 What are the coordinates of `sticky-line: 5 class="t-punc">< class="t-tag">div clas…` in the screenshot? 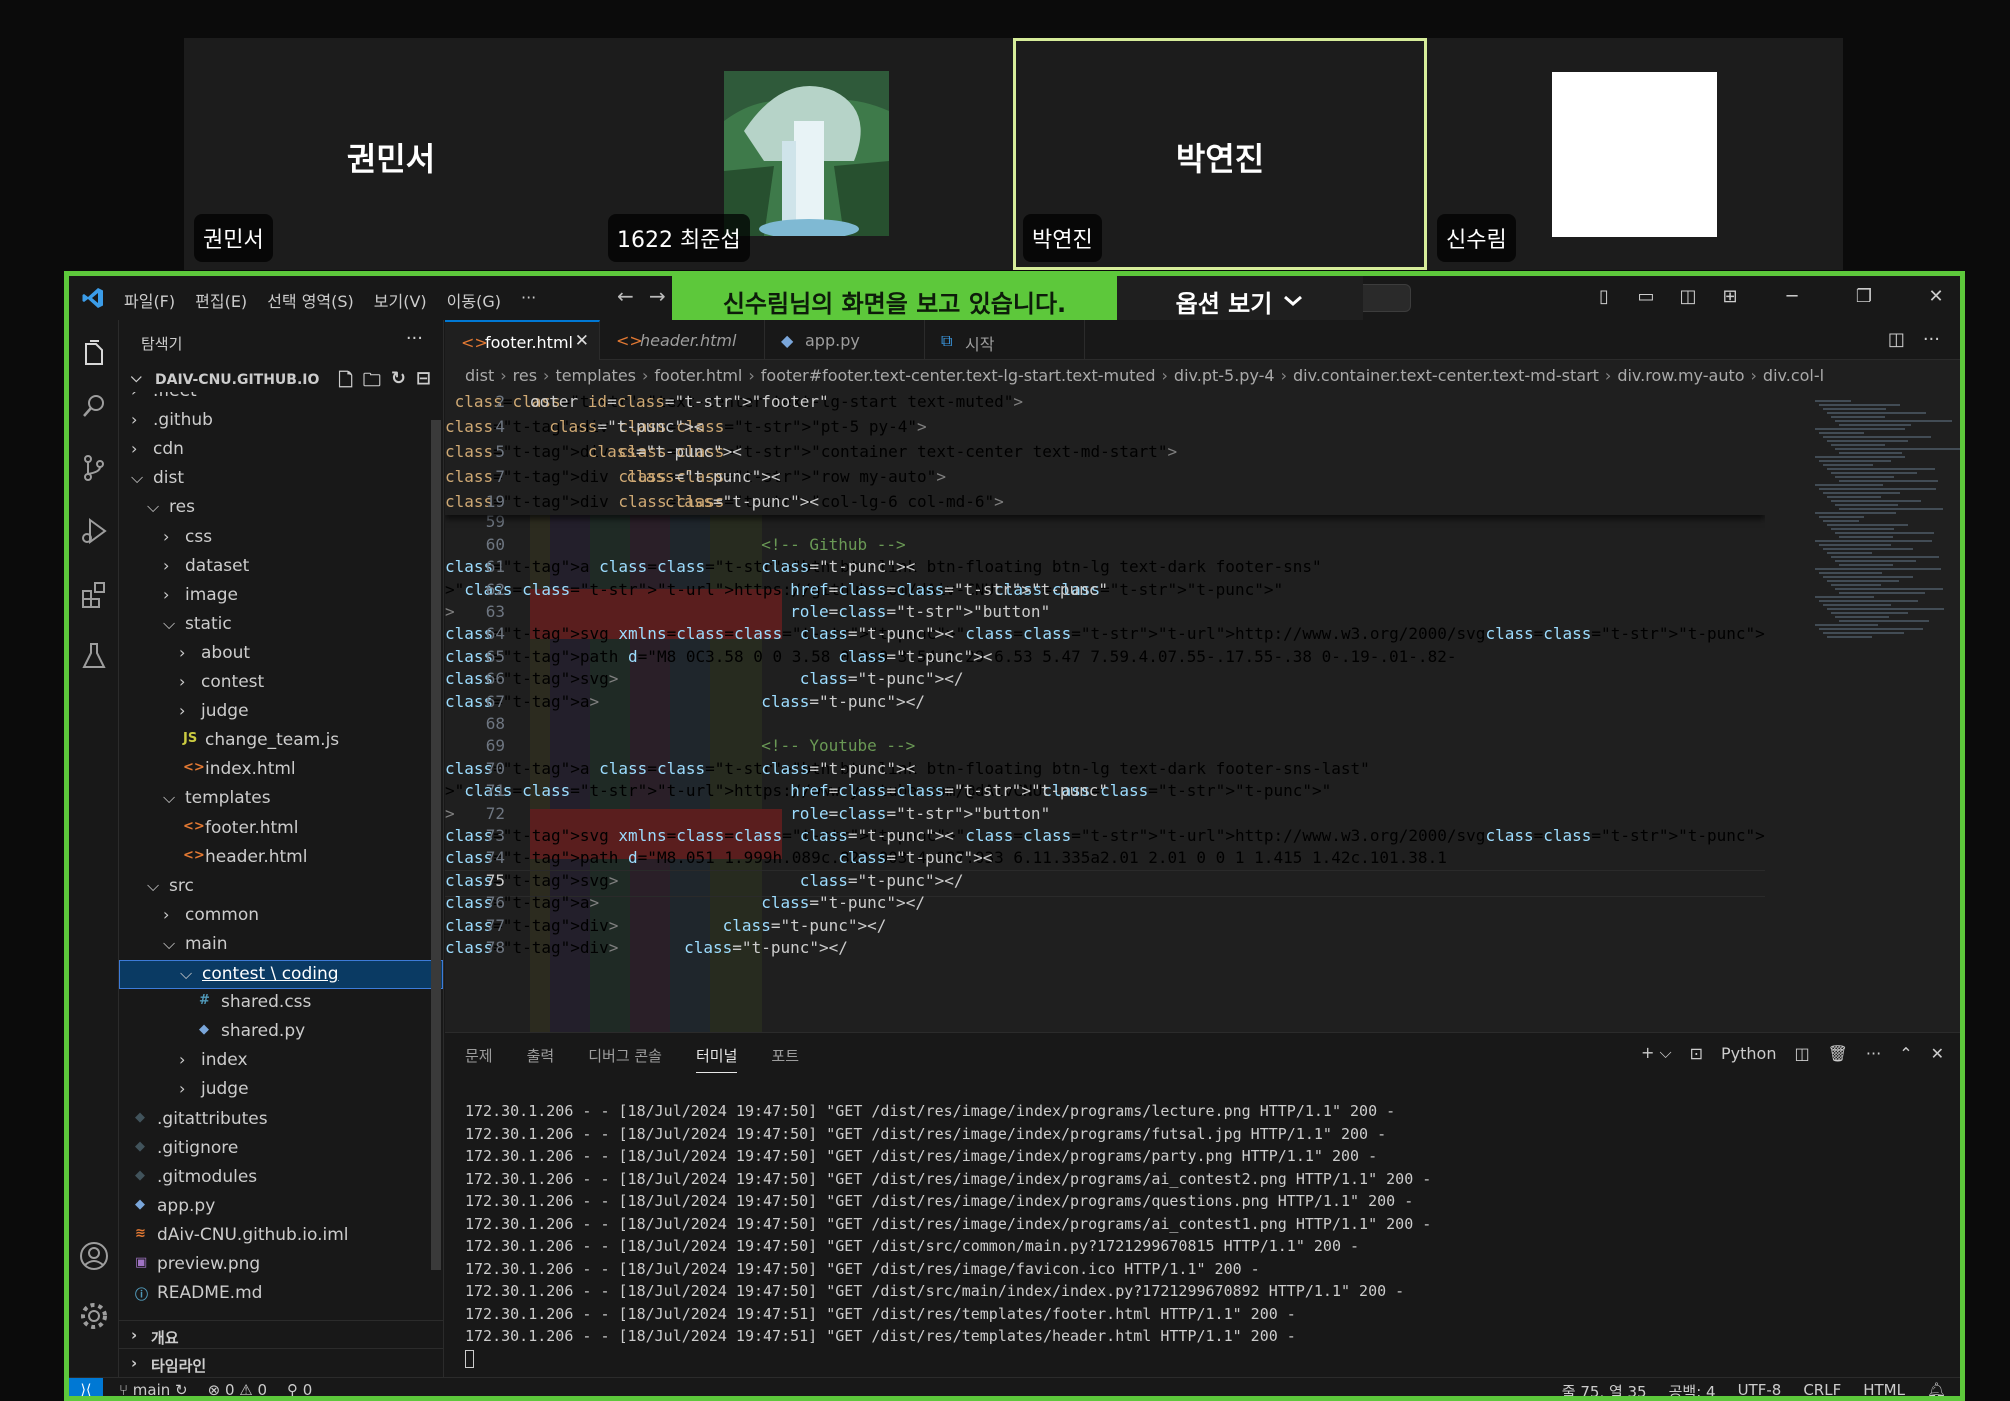 It's located at (1105, 454).